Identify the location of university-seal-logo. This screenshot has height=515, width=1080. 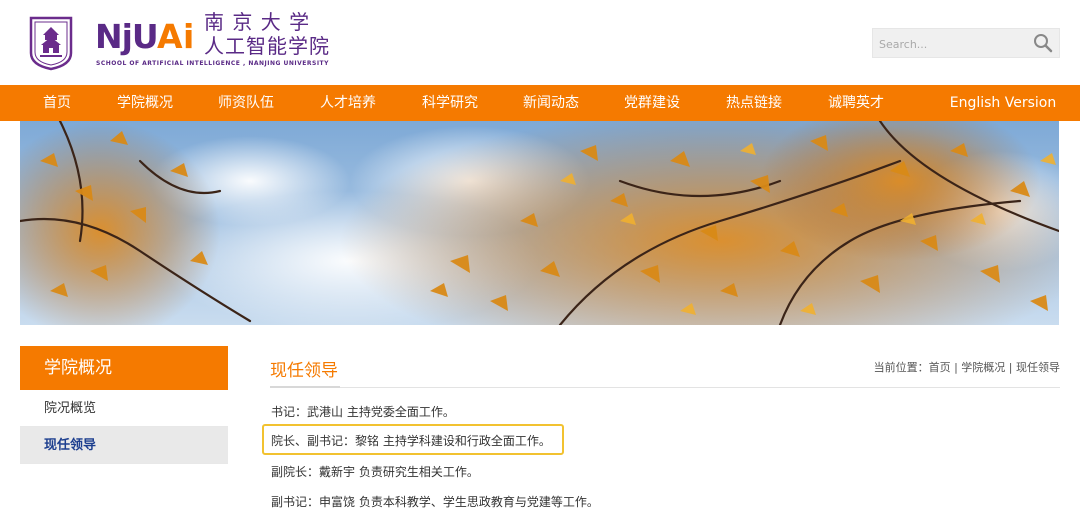
(51, 43).